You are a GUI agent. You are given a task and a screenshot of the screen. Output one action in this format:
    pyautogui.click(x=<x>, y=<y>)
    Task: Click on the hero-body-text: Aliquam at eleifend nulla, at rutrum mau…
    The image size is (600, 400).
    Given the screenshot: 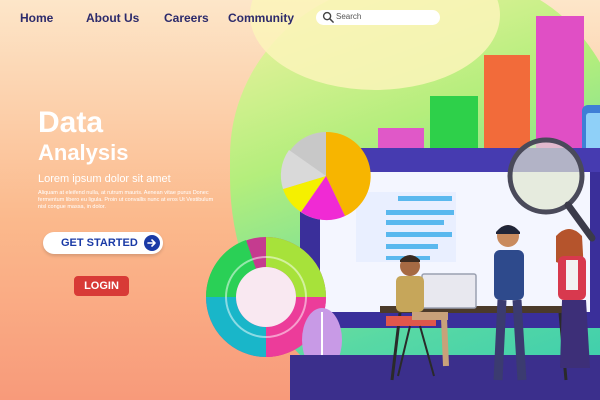 What is the action you would take?
    pyautogui.click(x=126, y=200)
    